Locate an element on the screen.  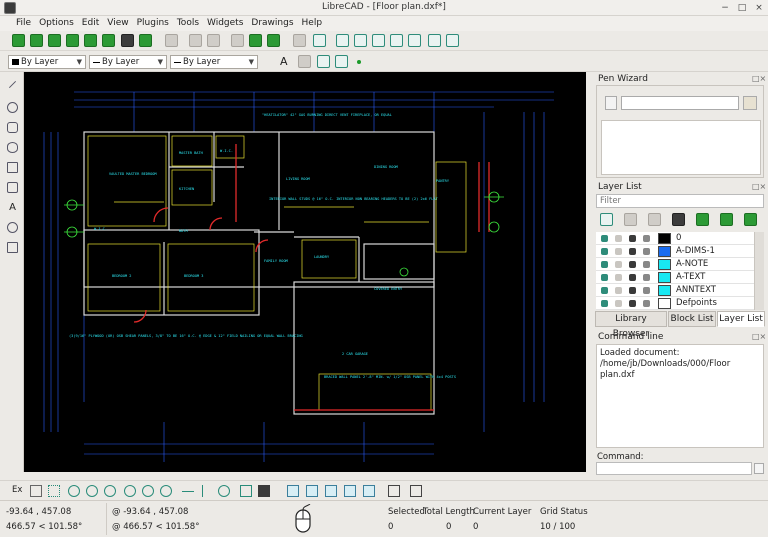
pen-width-select: By Layer ▼ is located at coordinates (128, 62).